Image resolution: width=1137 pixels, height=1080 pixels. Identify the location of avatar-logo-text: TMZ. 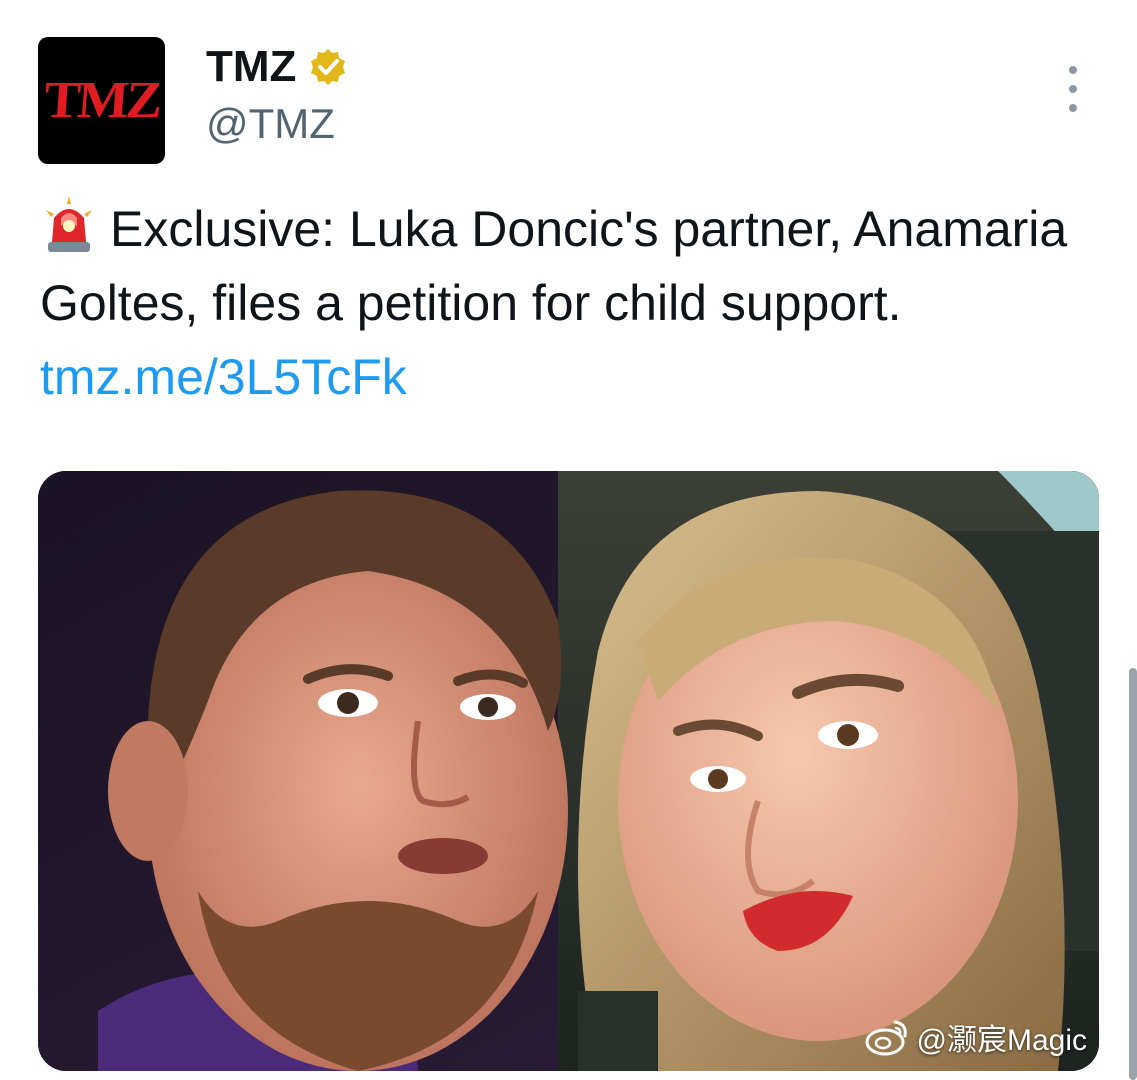
(101, 100).